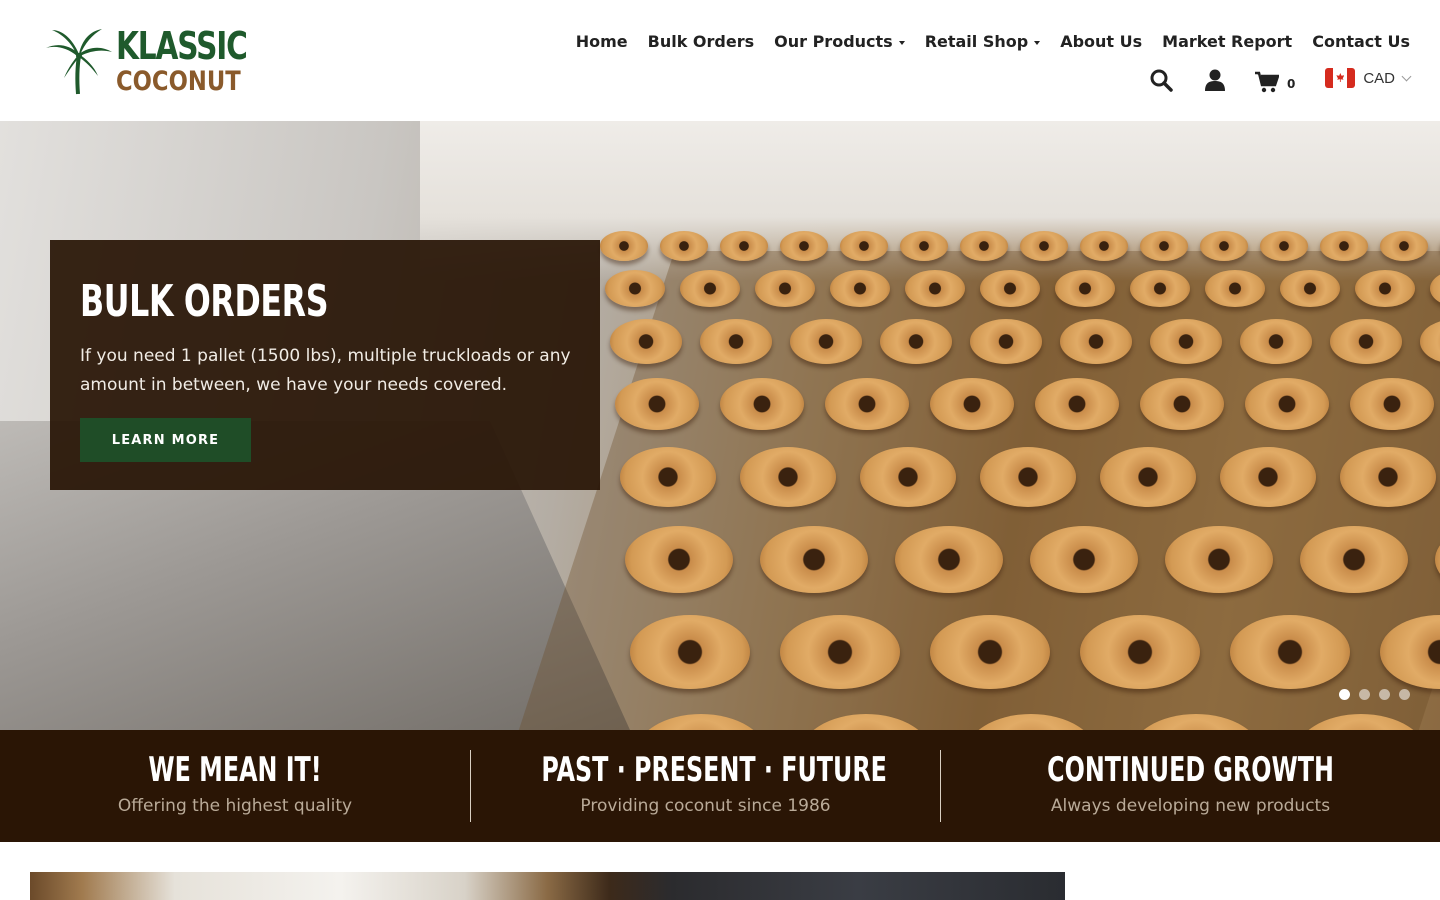 The height and width of the screenshot is (900, 1440). I want to click on nav-home: Home, so click(602, 41).